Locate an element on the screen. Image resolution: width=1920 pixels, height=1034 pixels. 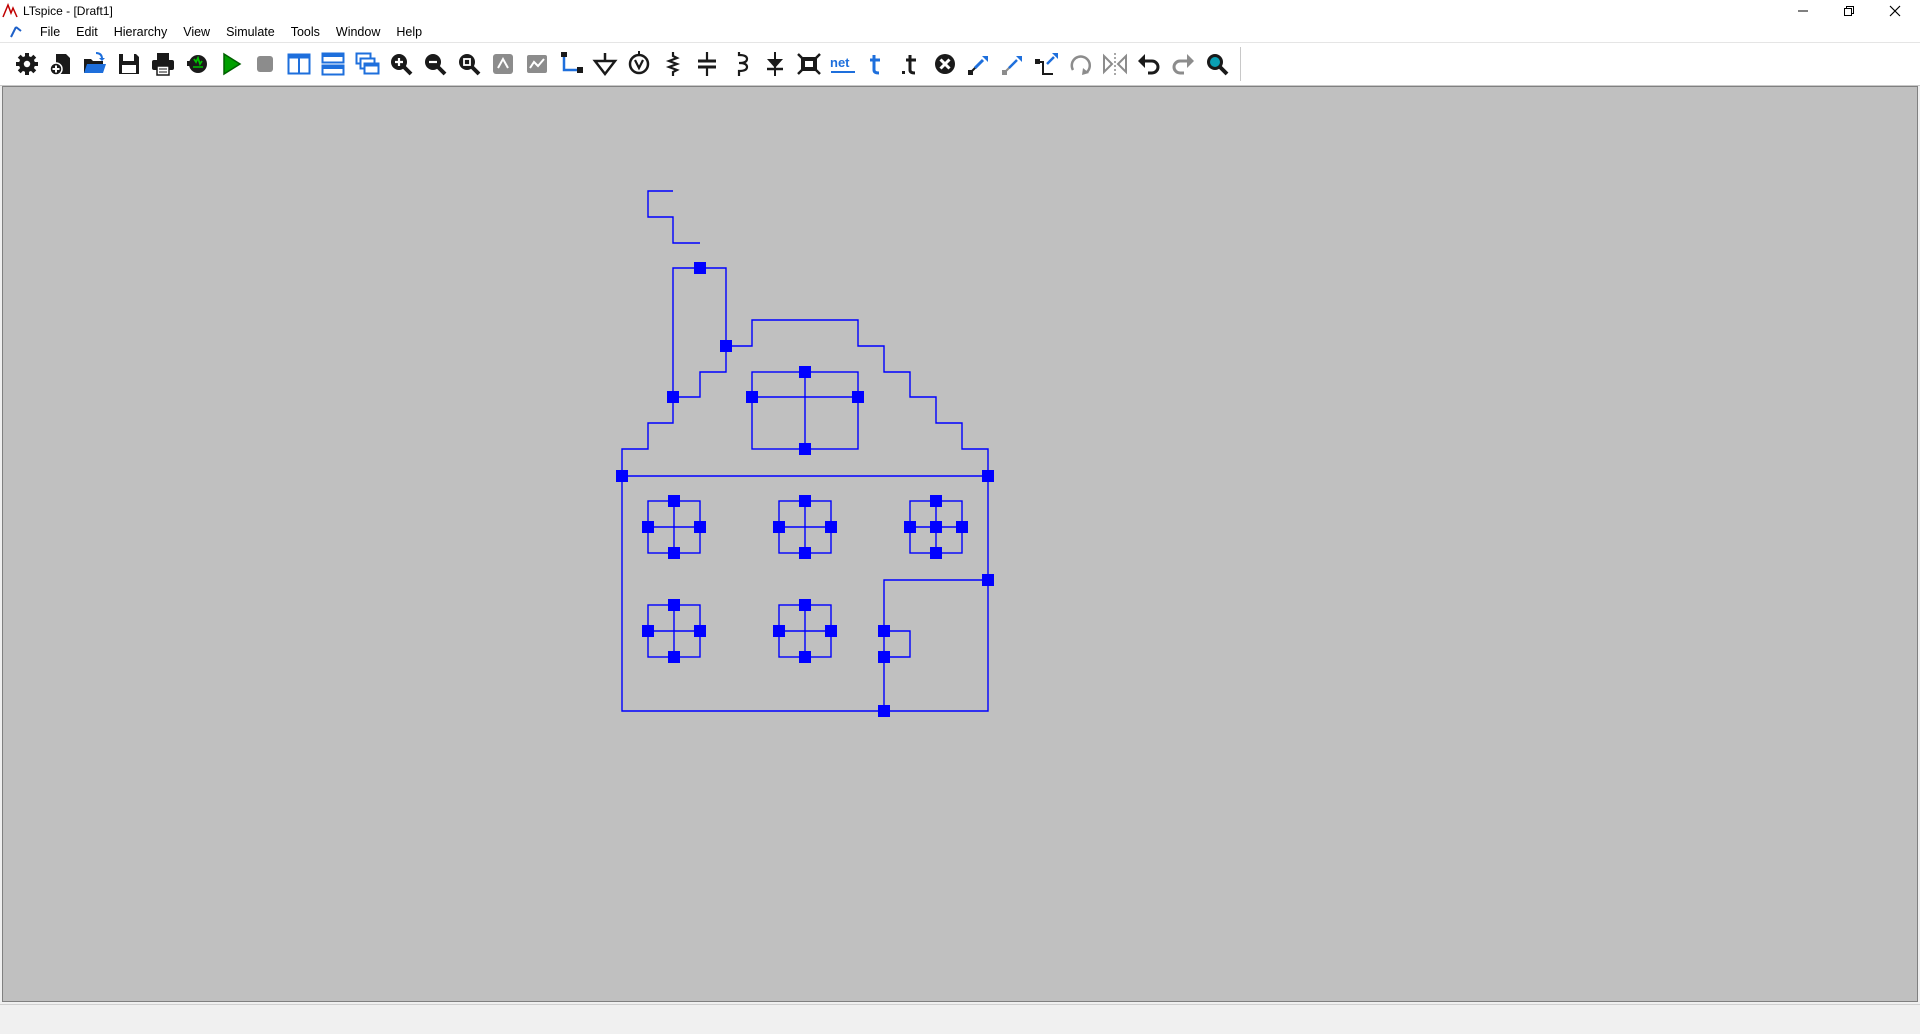
menu-view: View is located at coordinates (196, 32).